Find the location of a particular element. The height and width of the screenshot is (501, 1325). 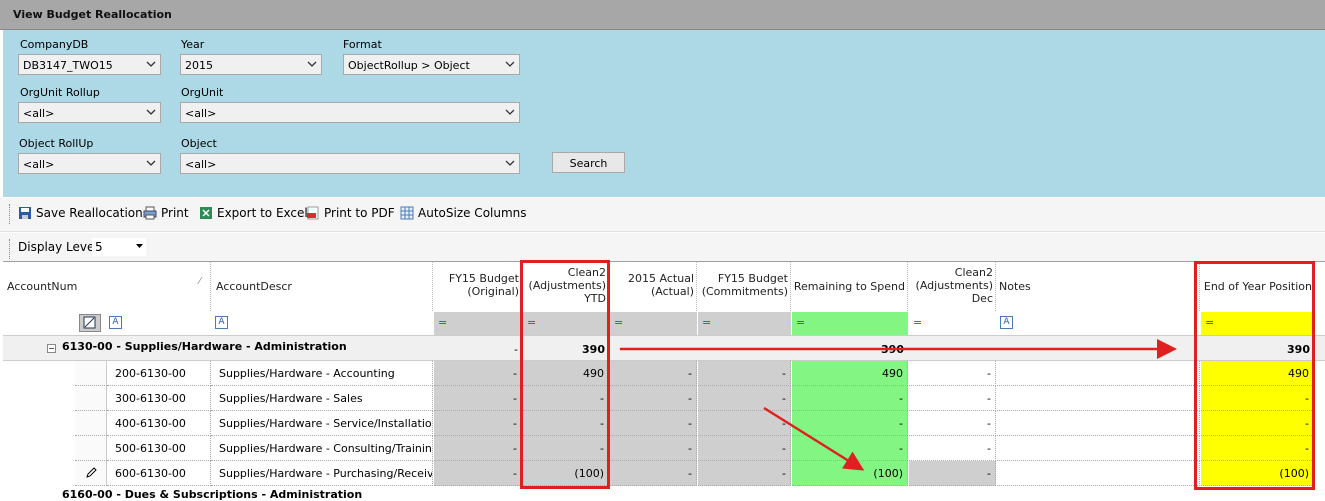

annotation-arrows is located at coordinates (898, 405).